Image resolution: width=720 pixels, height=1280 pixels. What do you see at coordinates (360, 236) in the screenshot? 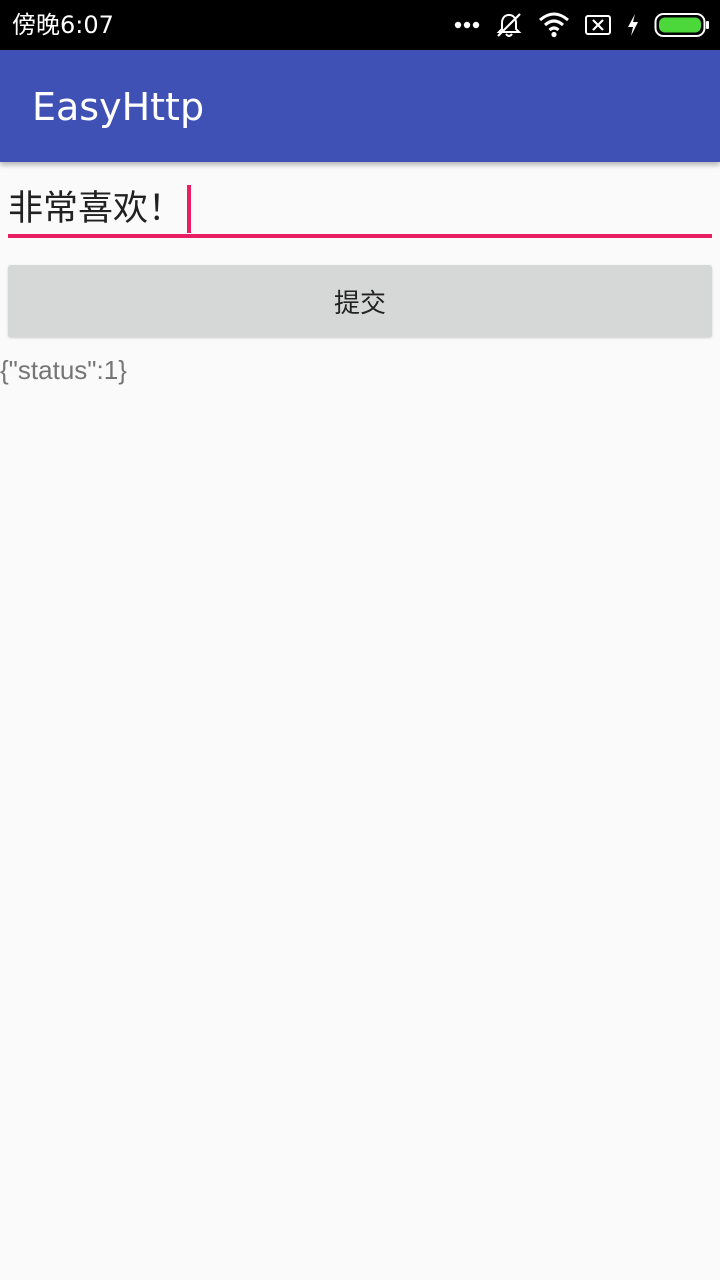
I see `input-underline` at bounding box center [360, 236].